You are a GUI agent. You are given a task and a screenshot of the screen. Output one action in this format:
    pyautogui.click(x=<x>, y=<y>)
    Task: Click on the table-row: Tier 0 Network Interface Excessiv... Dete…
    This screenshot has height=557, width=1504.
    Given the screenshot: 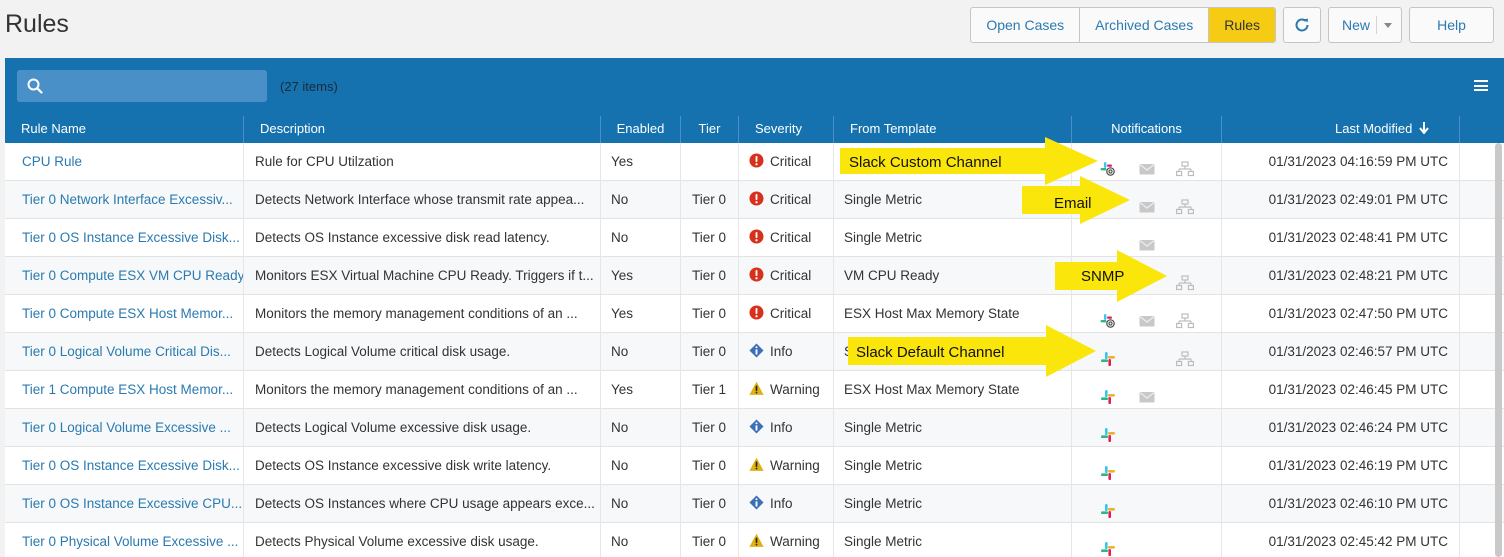 What is the action you would take?
    pyautogui.click(x=754, y=200)
    